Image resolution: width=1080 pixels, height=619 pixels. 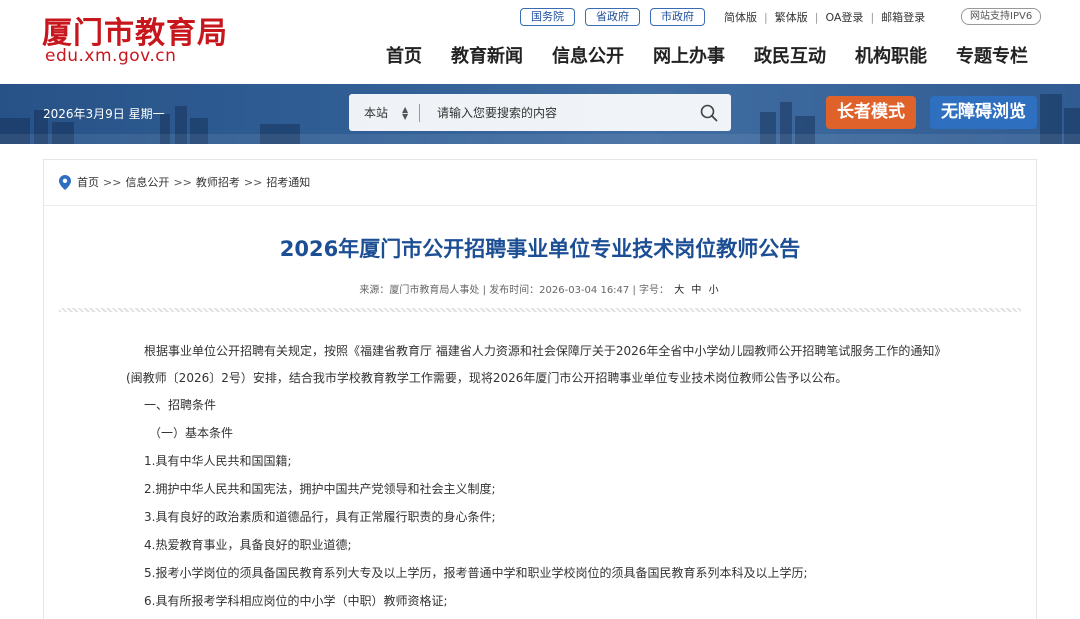 What do you see at coordinates (180, 405) in the screenshot?
I see `section-heading: 一、招聘条件` at bounding box center [180, 405].